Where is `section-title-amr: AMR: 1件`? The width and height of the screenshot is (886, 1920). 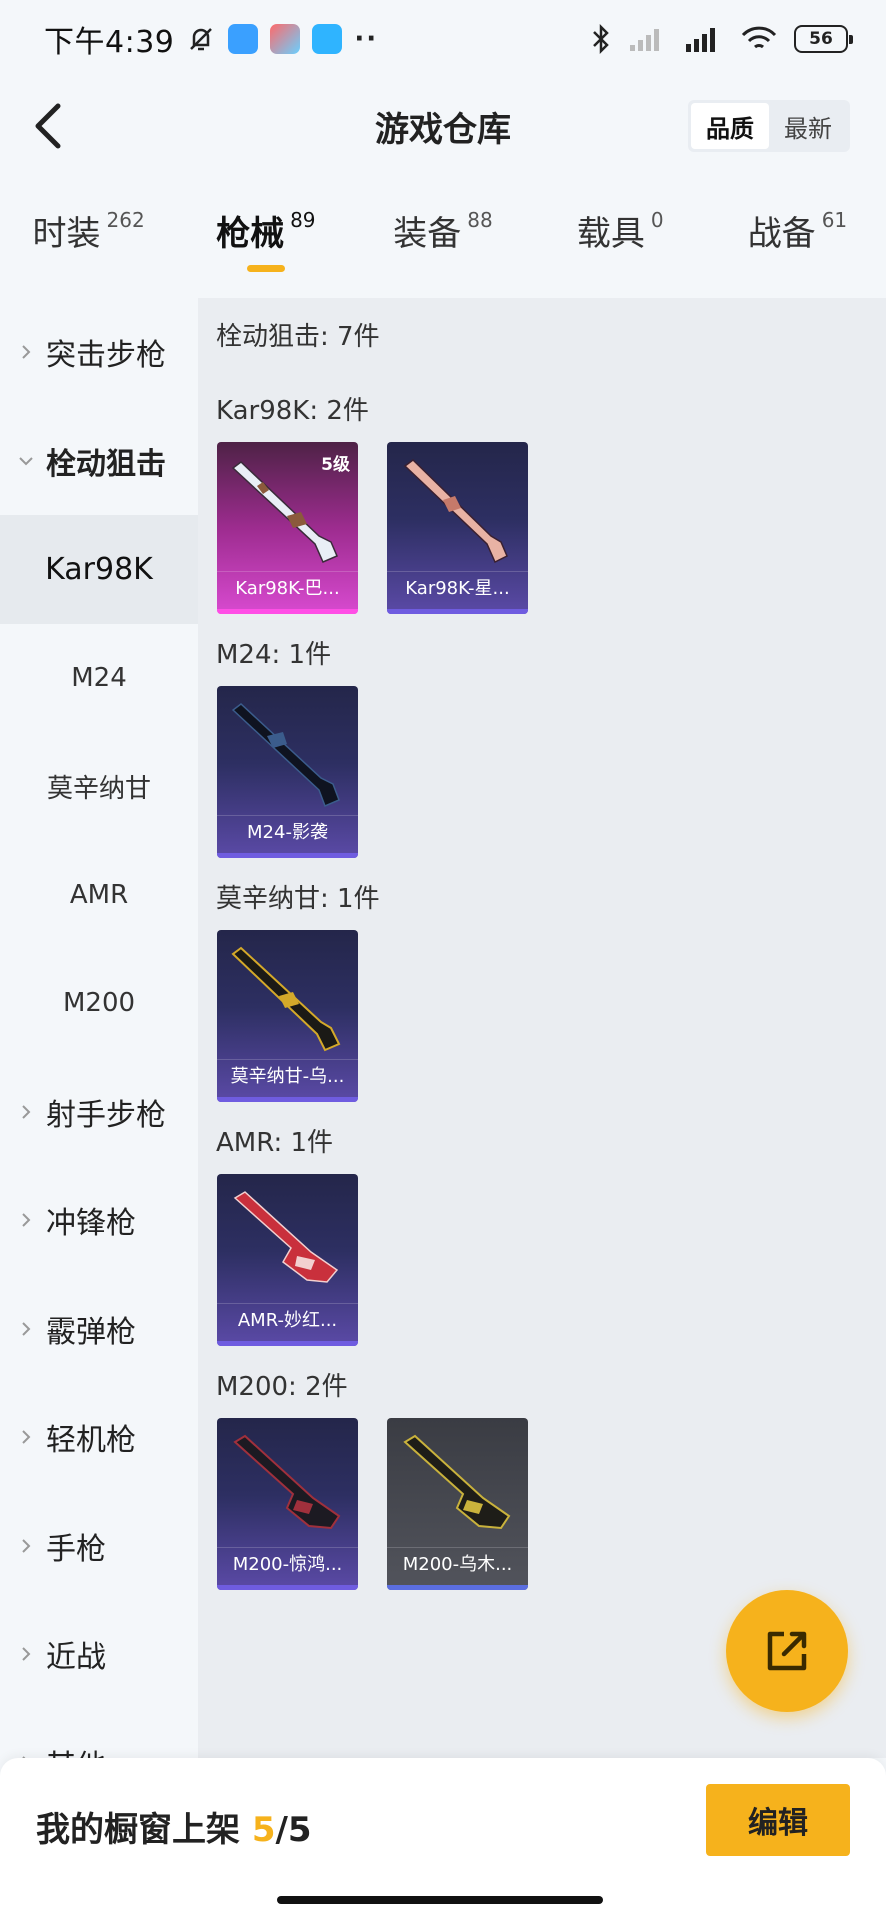 section-title-amr: AMR: 1件 is located at coordinates (275, 1143).